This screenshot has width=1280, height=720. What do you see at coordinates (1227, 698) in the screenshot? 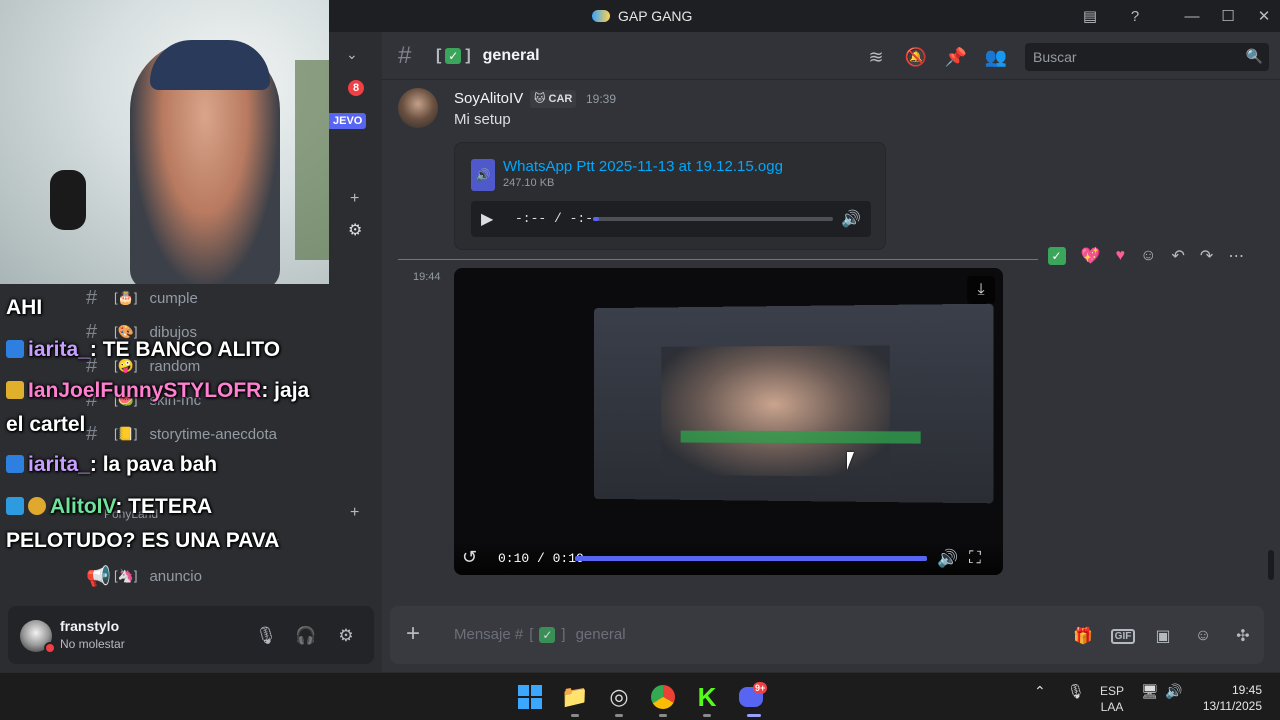
I see `clock: 19:45 13/11/2025` at bounding box center [1227, 698].